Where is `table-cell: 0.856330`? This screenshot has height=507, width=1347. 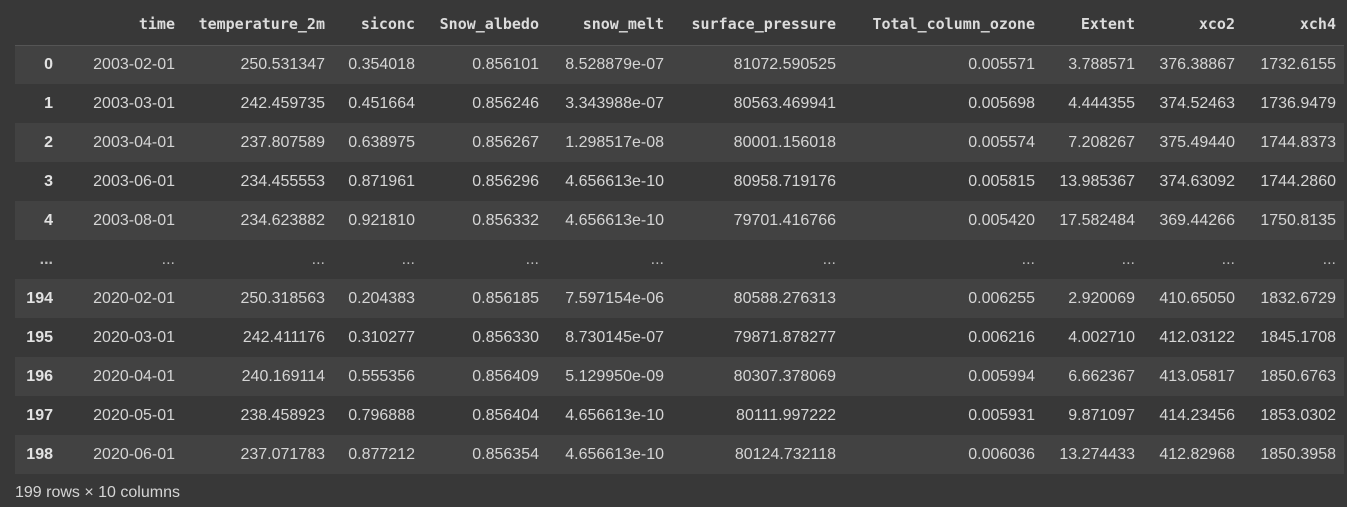
table-cell: 0.856330 is located at coordinates (505, 337).